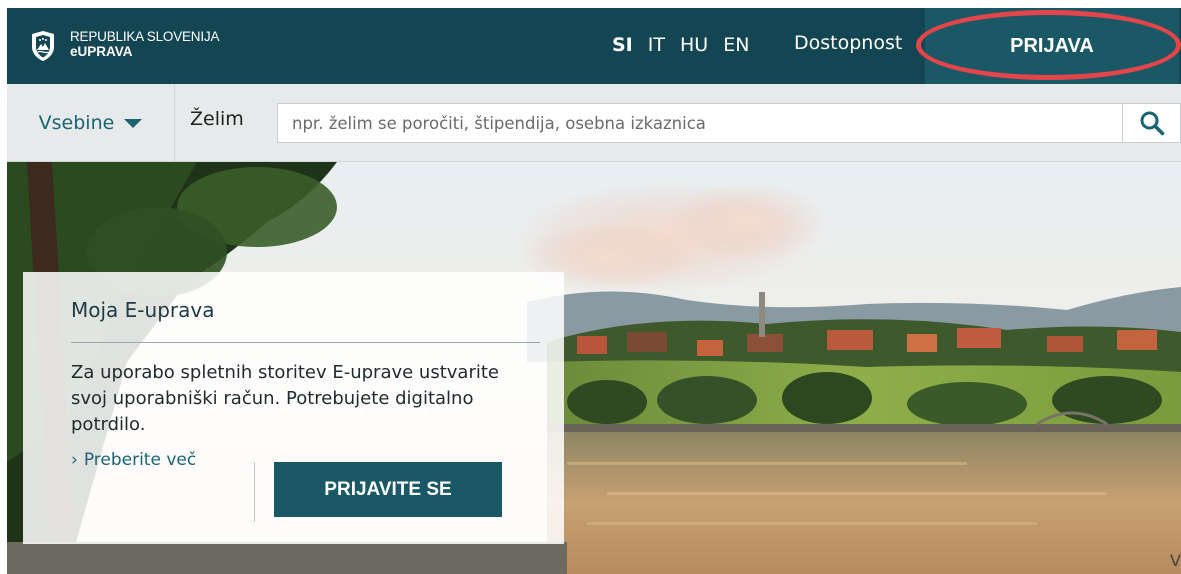 This screenshot has height=574, width=1181. Describe the element at coordinates (736, 45) in the screenshot. I see `lang-en: EN` at that location.